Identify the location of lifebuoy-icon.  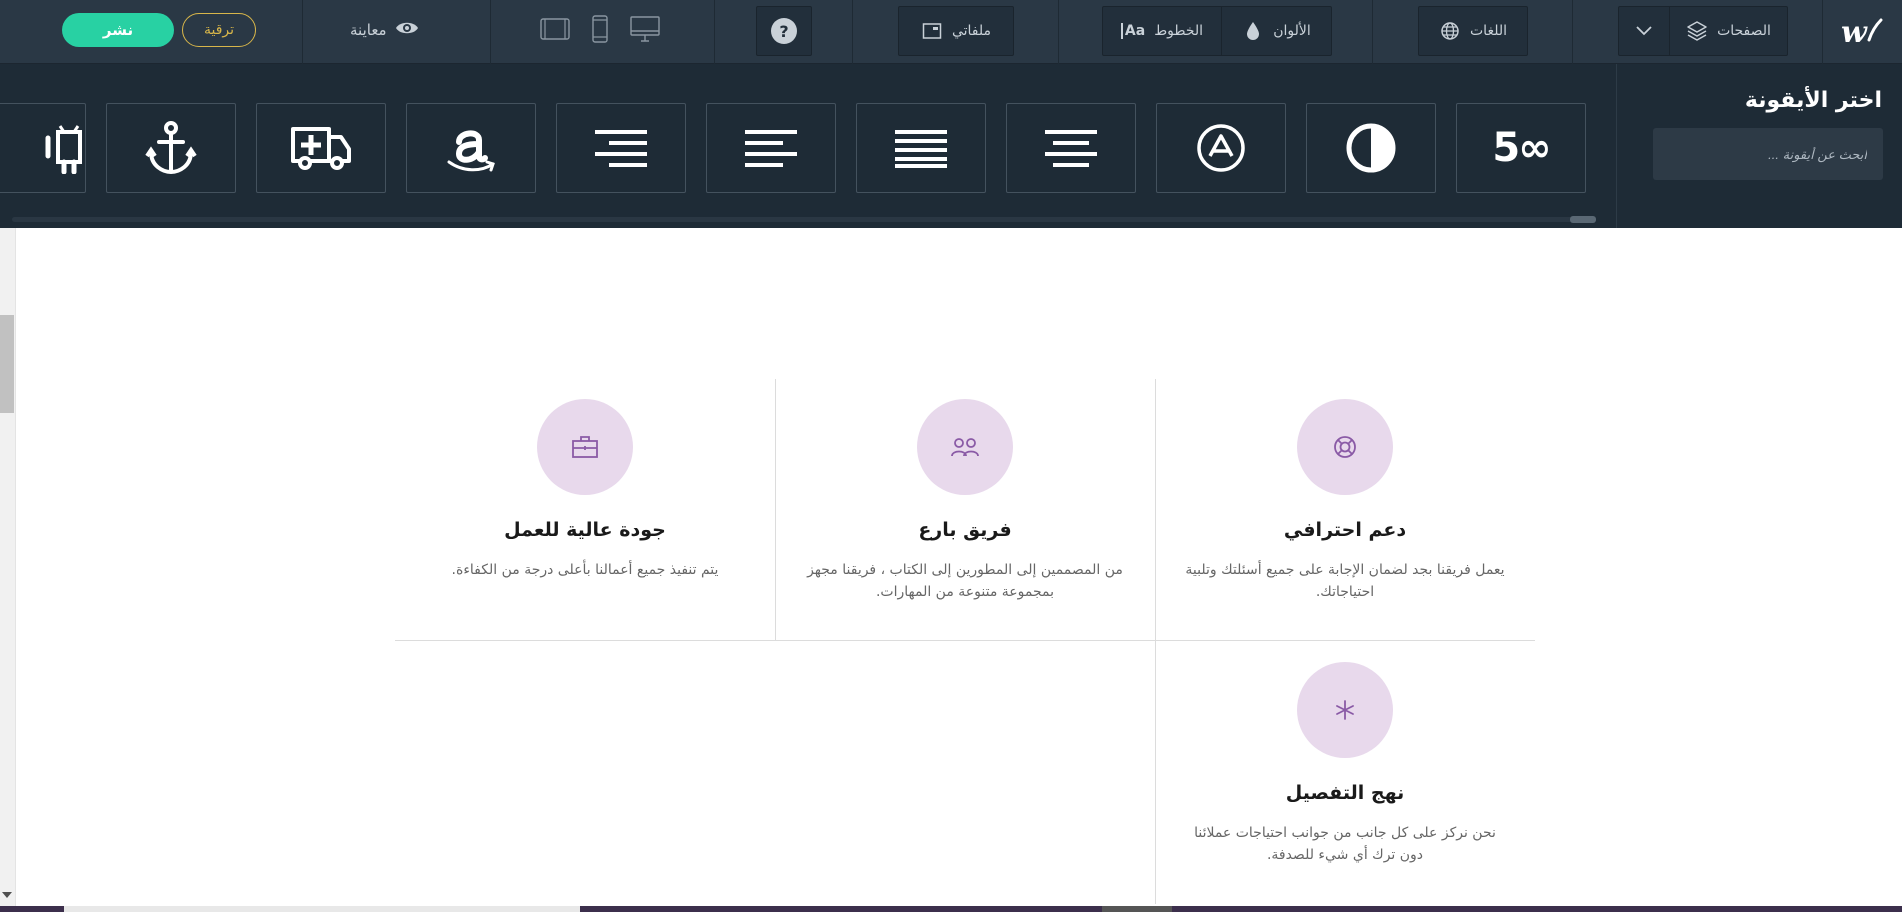
(1345, 447).